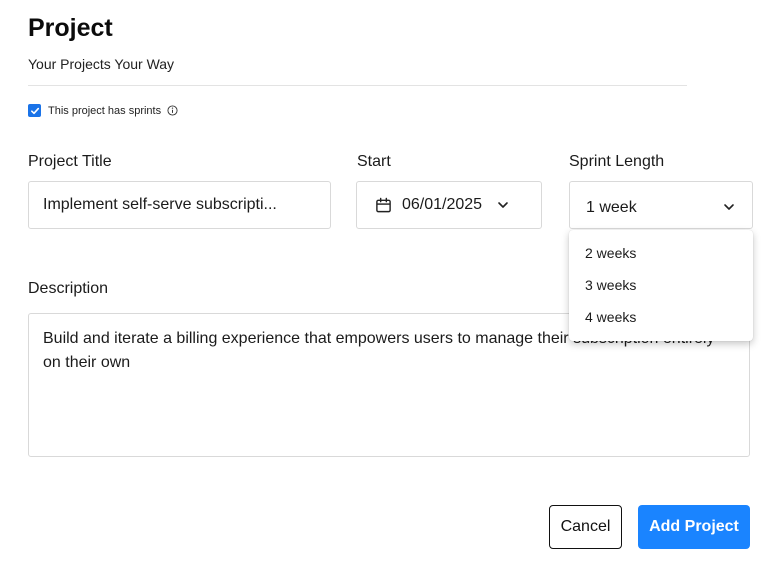  What do you see at coordinates (442, 204) in the screenshot?
I see `start-date-value: 06/01/2025` at bounding box center [442, 204].